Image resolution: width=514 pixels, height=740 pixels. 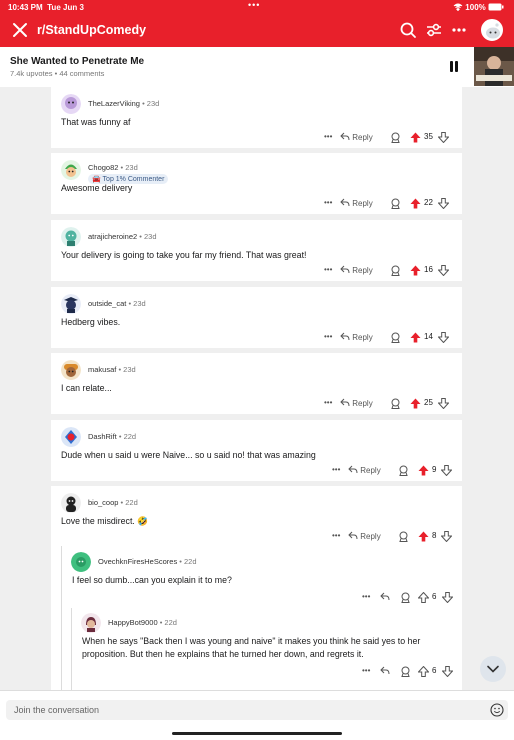 I want to click on comment-author: HappyBot9000 • 22d, so click(x=142, y=622).